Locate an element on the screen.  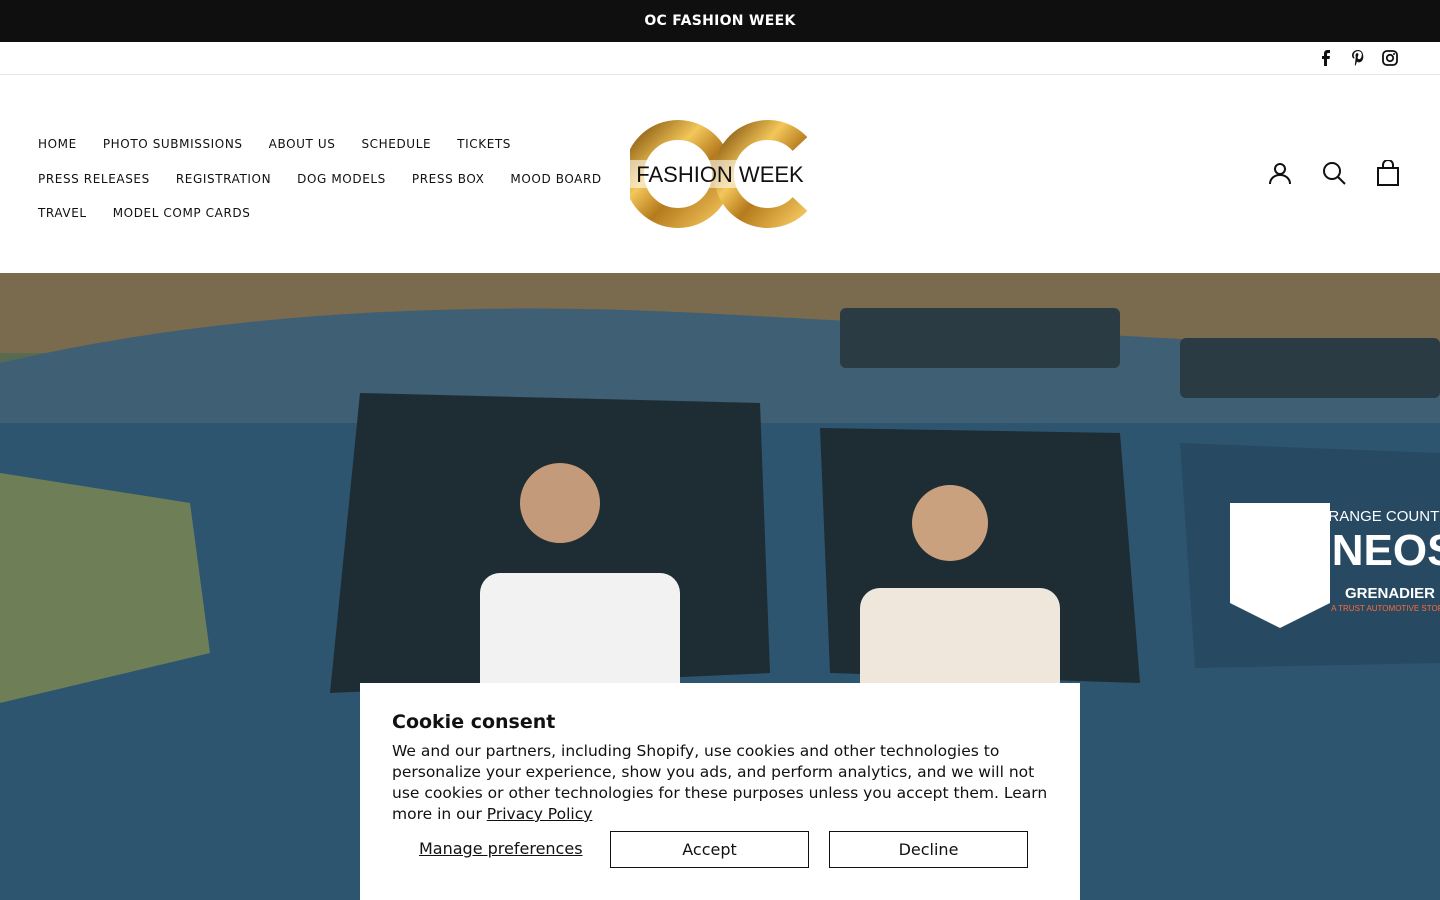
logo-text: FASHION WEEK is located at coordinates (720, 174).